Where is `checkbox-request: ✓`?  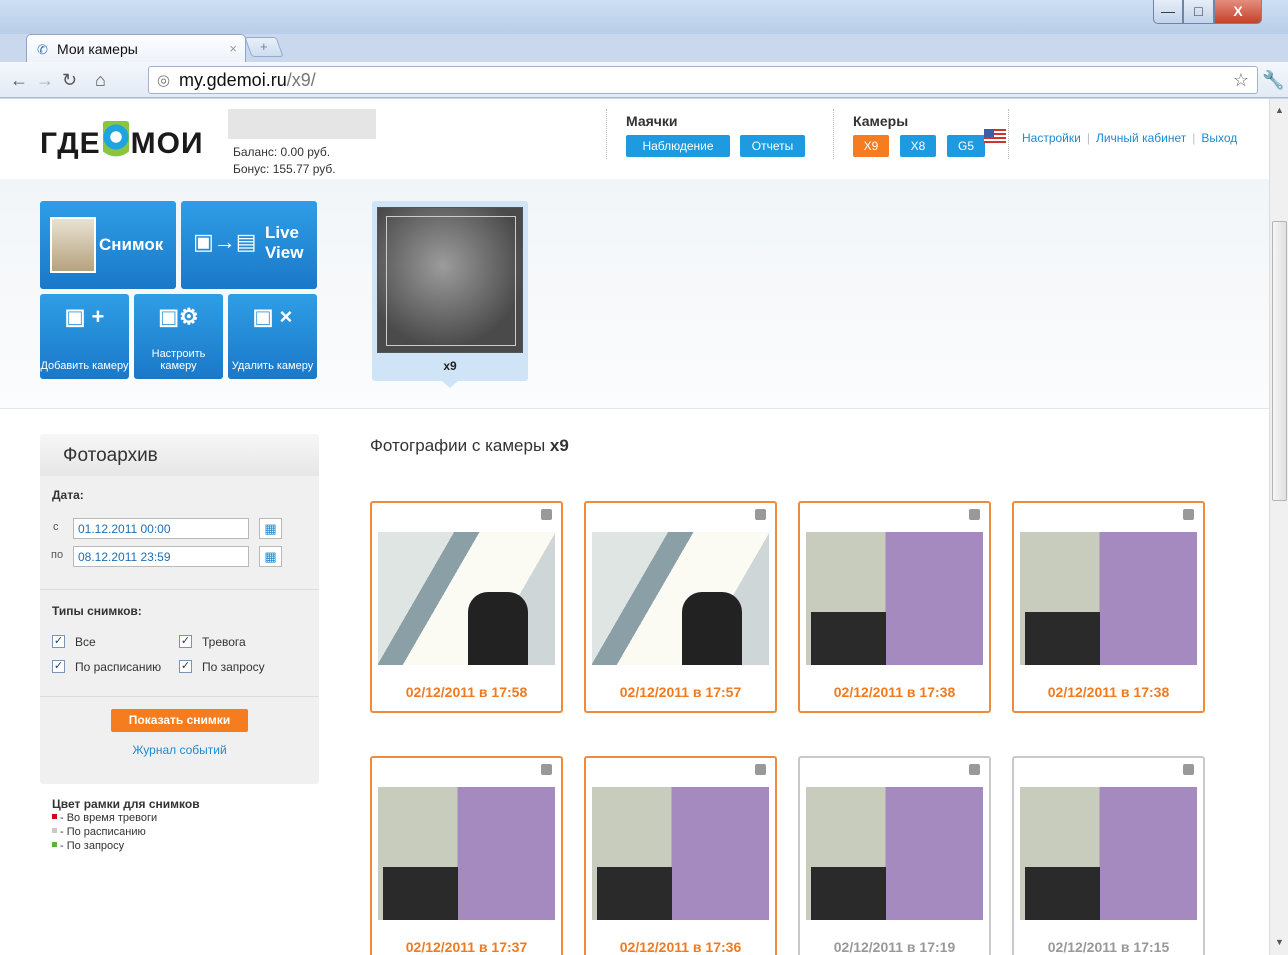 checkbox-request: ✓ is located at coordinates (185, 666).